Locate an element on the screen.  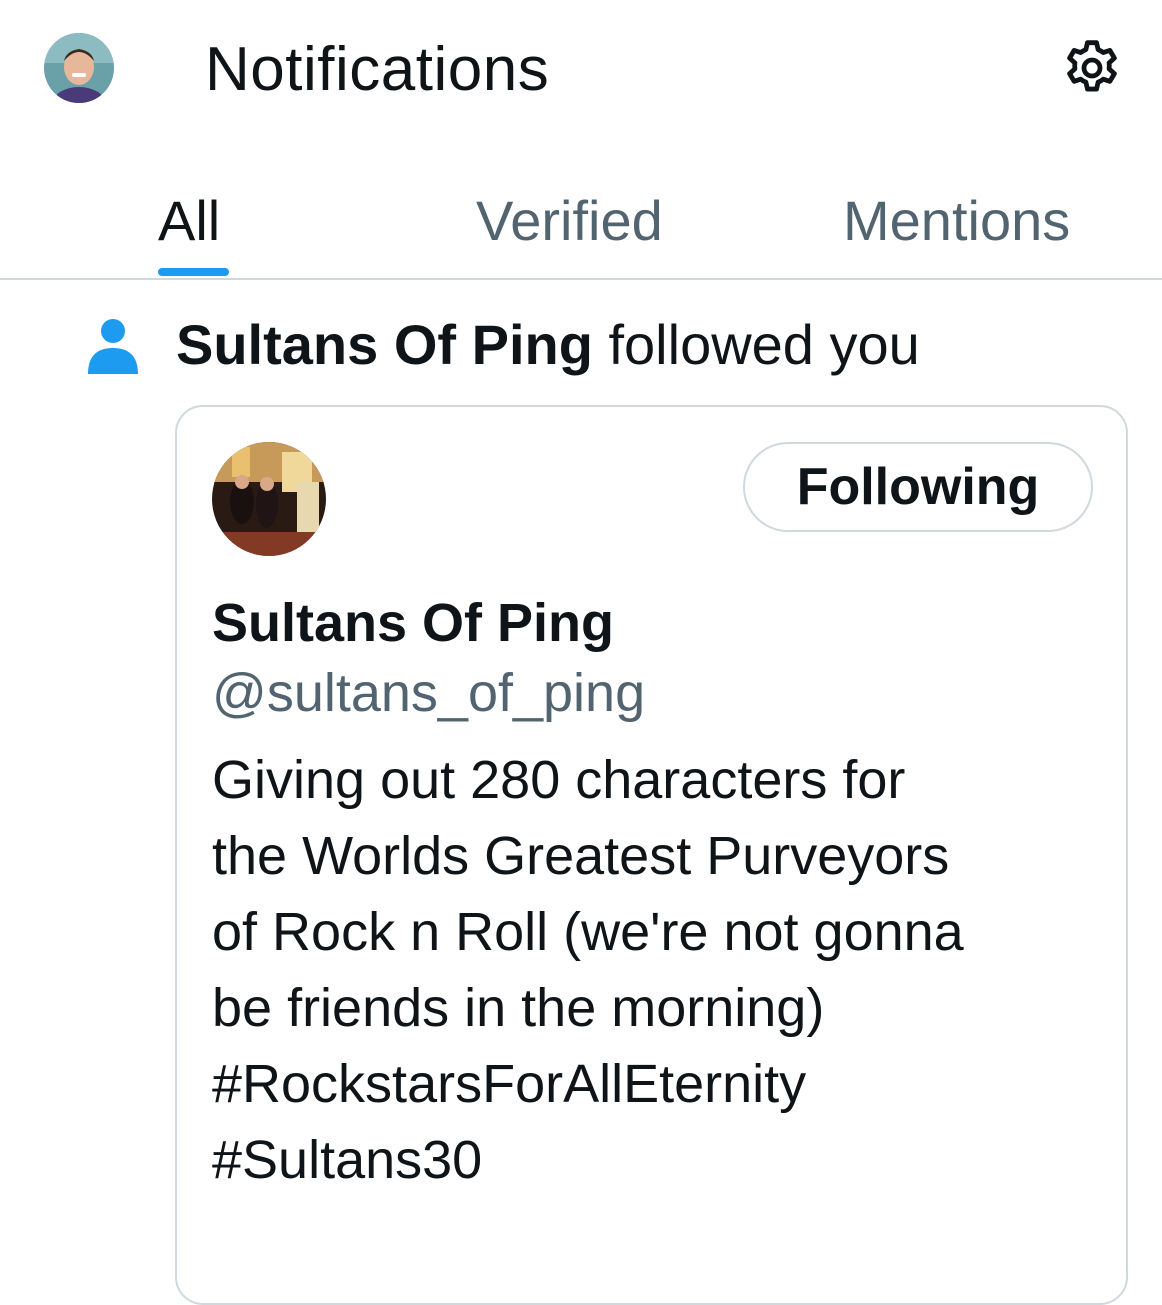
following-button: Following is located at coordinates (918, 487).